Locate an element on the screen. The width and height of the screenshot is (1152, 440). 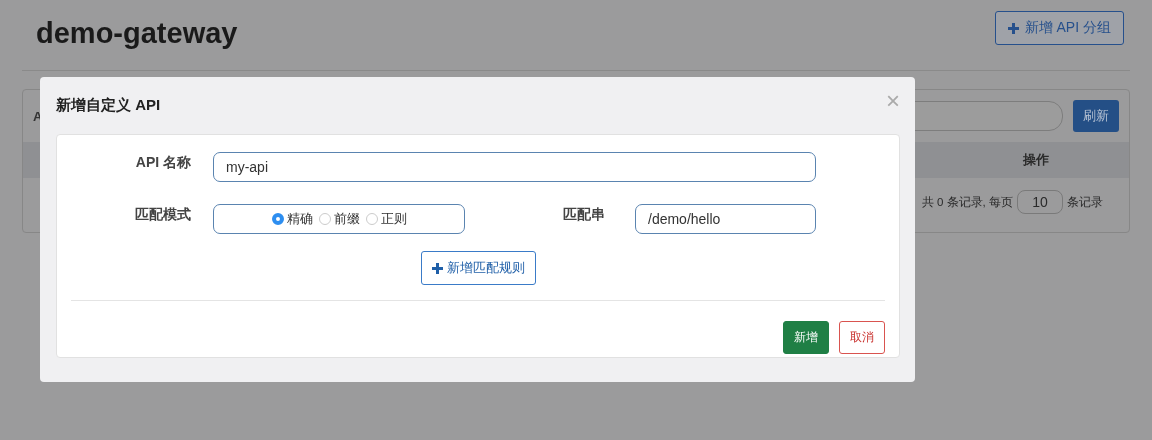
field-label: 匹配模式 is located at coordinates (163, 215).